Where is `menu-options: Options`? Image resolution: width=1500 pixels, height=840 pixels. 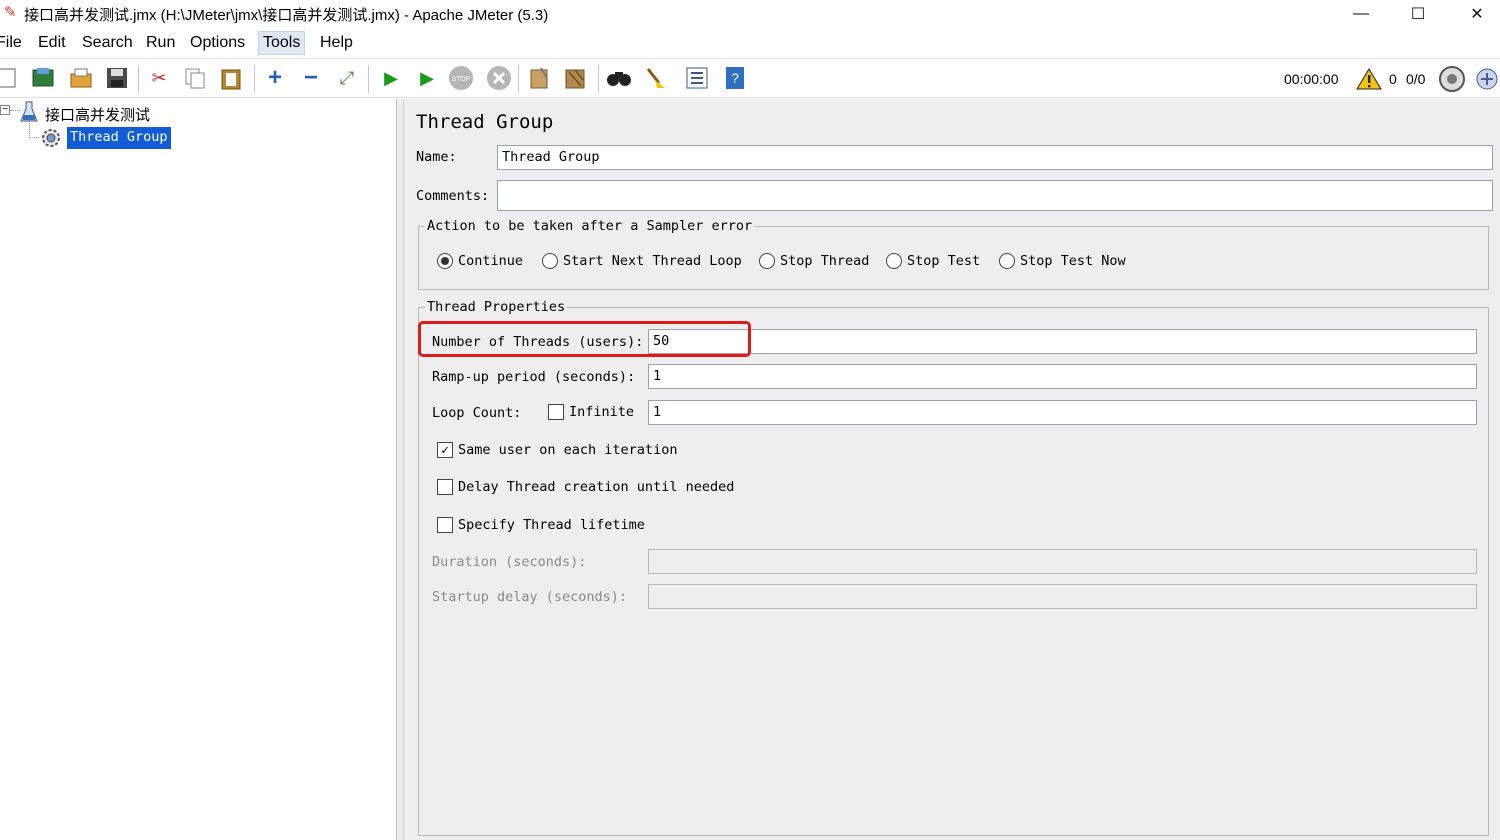
menu-options: Options is located at coordinates (217, 43).